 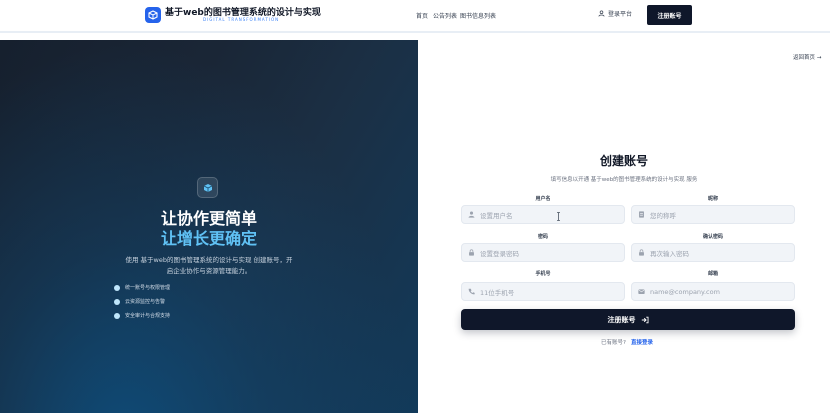 What do you see at coordinates (208, 238) in the screenshot?
I see `hero-headline-2: 让增长更确定` at bounding box center [208, 238].